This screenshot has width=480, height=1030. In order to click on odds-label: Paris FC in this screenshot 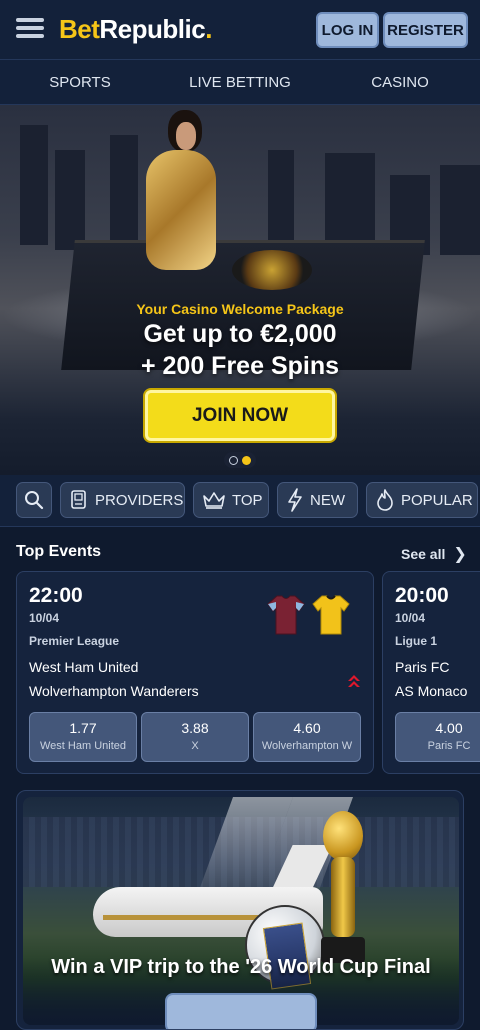, I will do `click(449, 746)`.